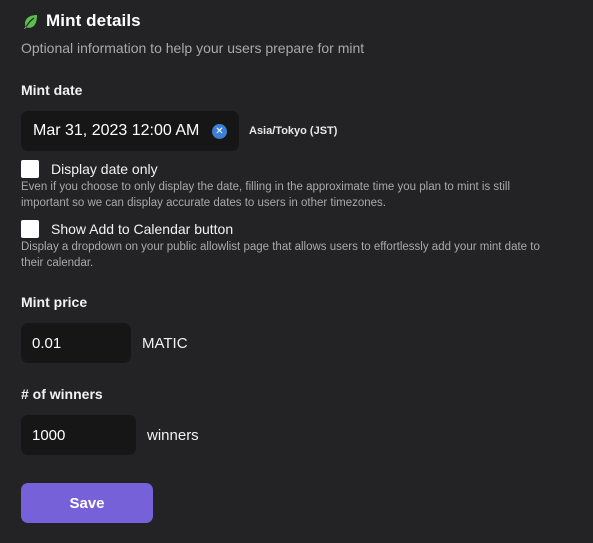  What do you see at coordinates (62, 394) in the screenshot?
I see `winners-label: # of winners` at bounding box center [62, 394].